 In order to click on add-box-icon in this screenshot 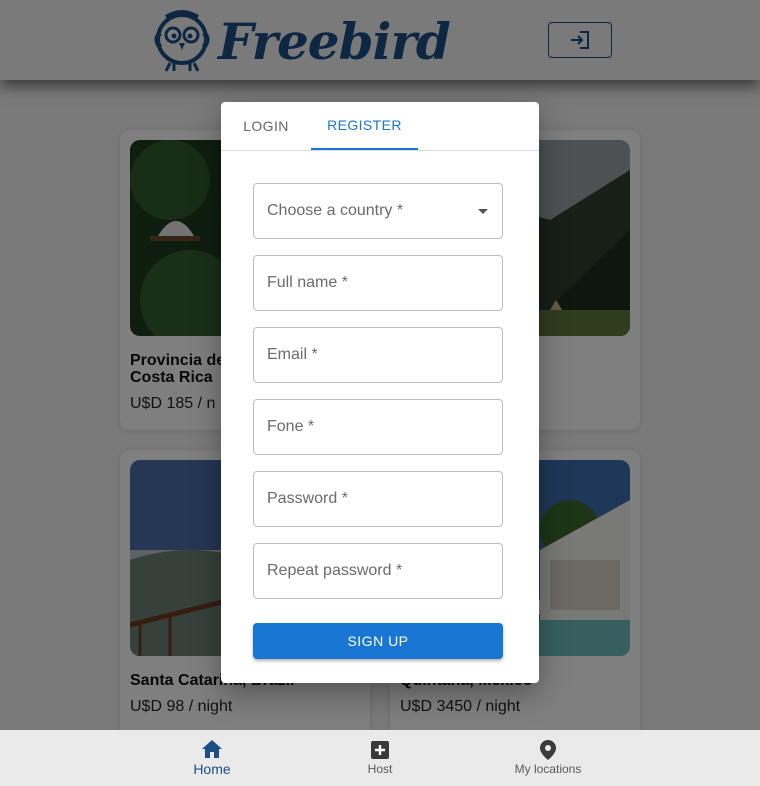, I will do `click(380, 750)`.